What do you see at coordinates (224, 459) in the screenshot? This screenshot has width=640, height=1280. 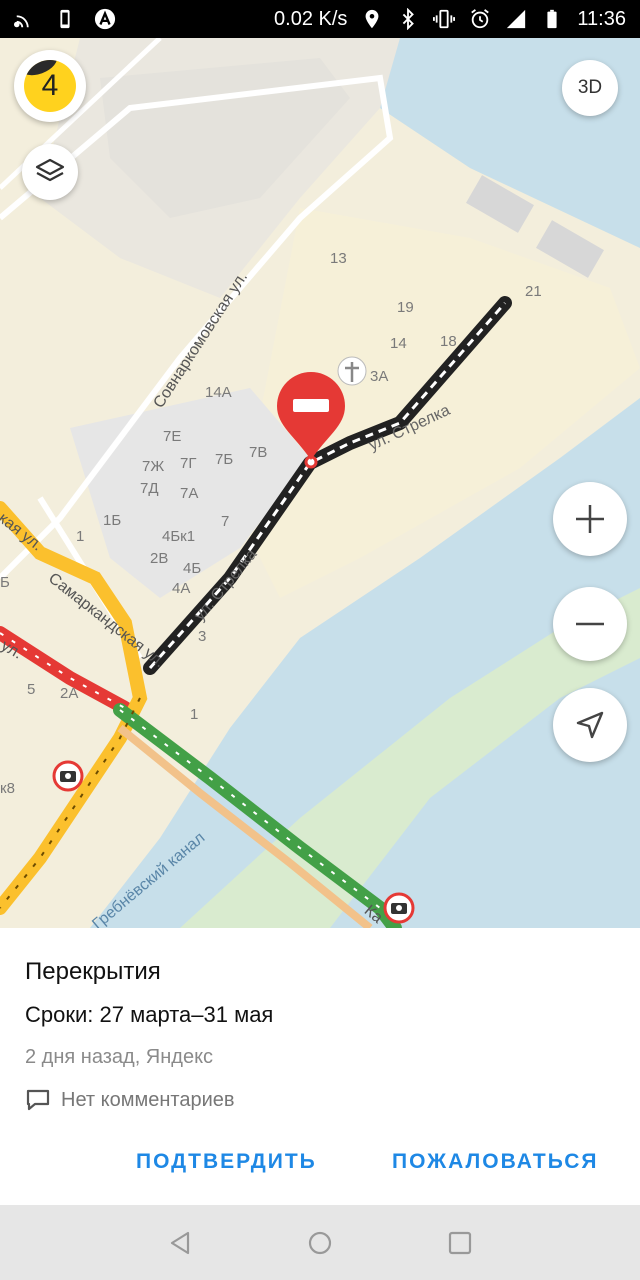 I see `building-number: 7Б` at bounding box center [224, 459].